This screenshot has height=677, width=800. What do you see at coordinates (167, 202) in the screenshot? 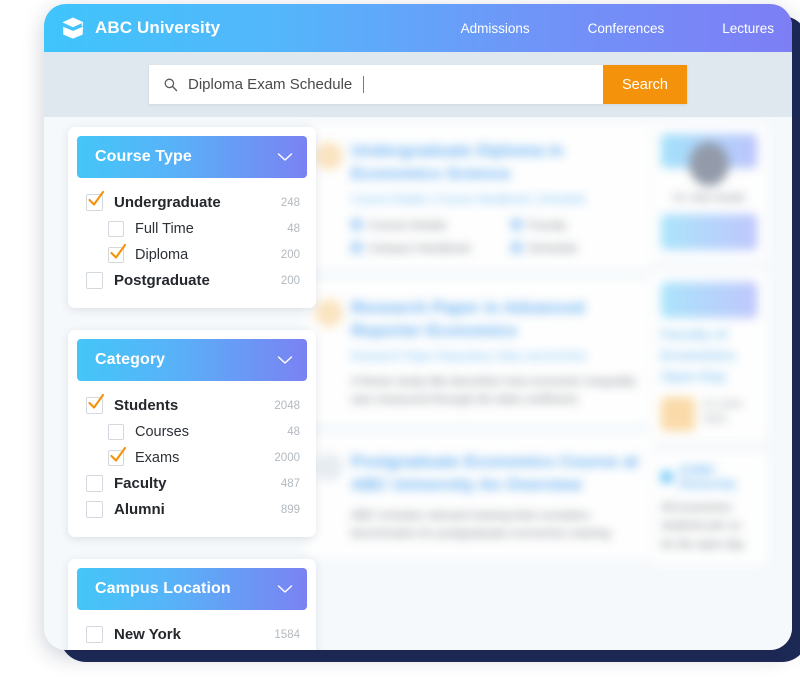
I see `filter-option-label: Undergraduate` at bounding box center [167, 202].